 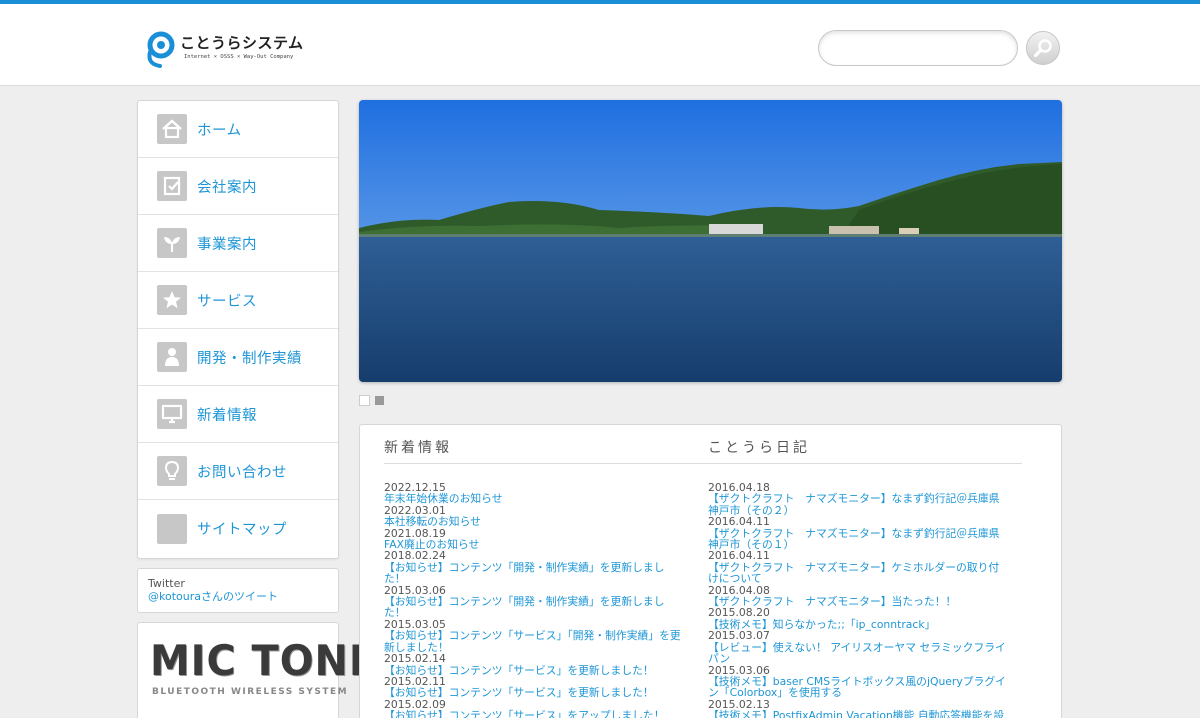 What do you see at coordinates (249, 358) in the screenshot?
I see `nav-label: 開発・制作実績` at bounding box center [249, 358].